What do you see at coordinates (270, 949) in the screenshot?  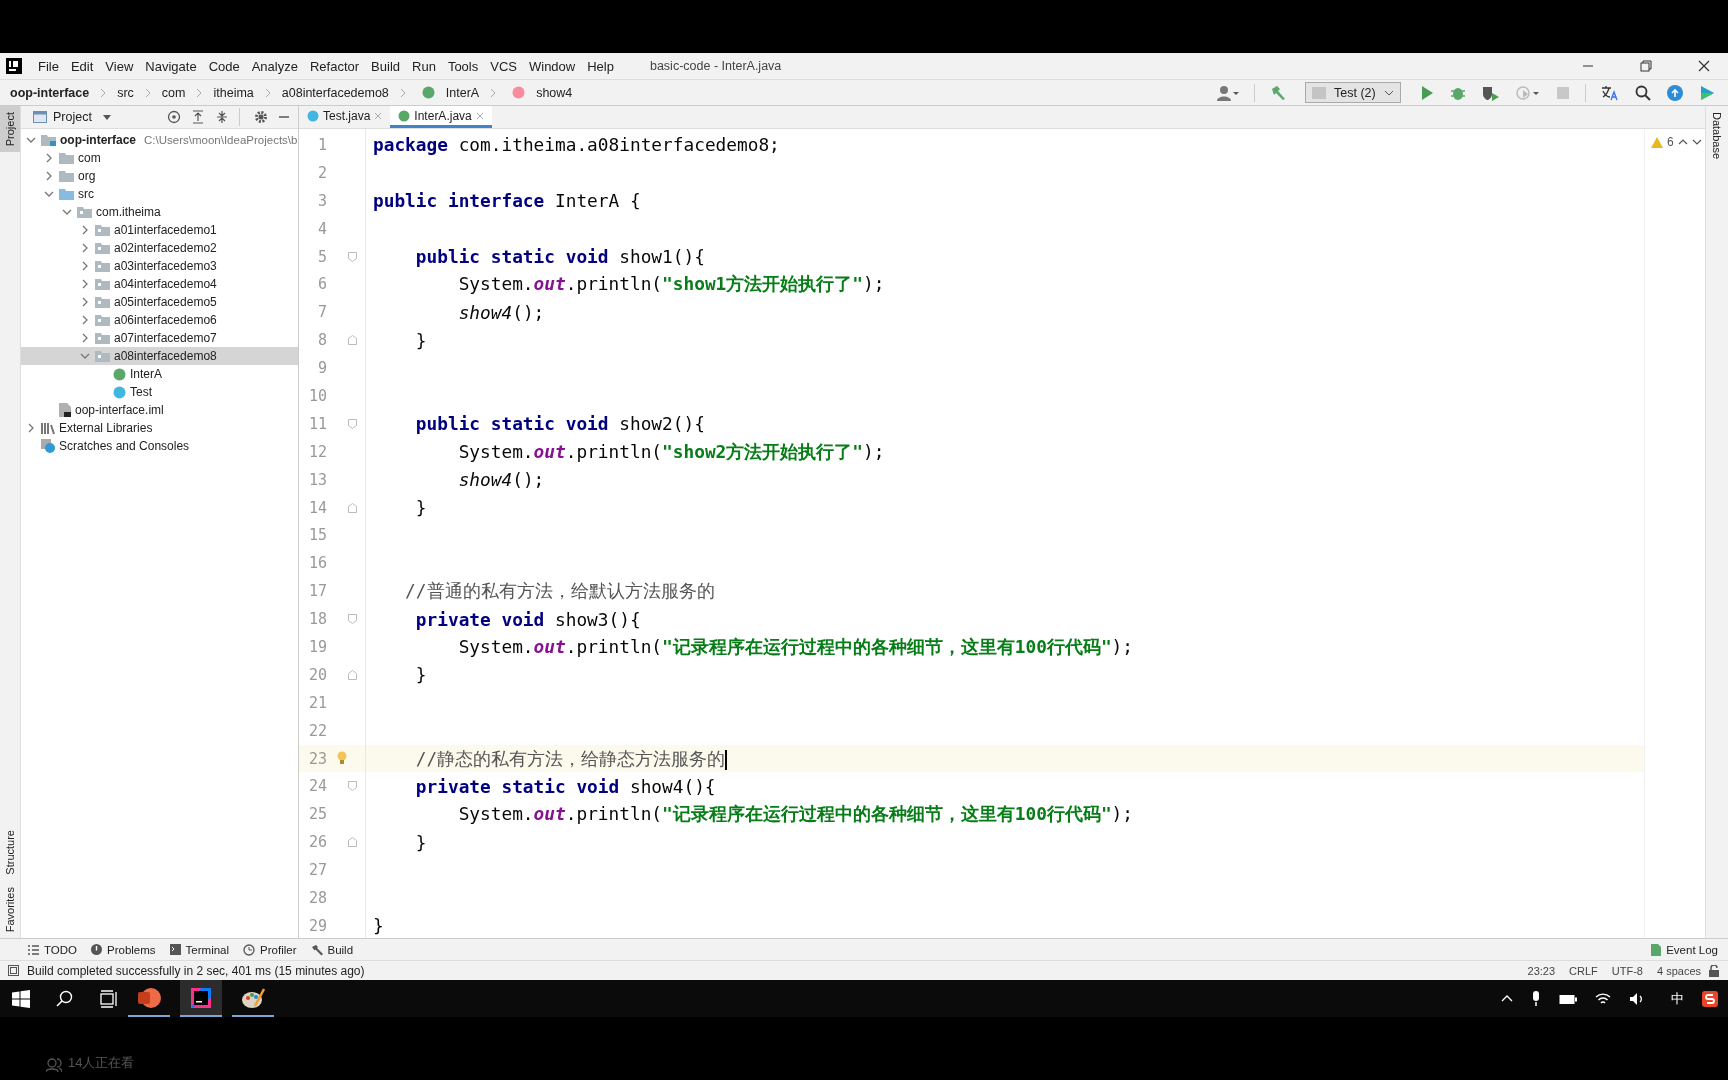 I see `tool-window-button: Profiler` at bounding box center [270, 949].